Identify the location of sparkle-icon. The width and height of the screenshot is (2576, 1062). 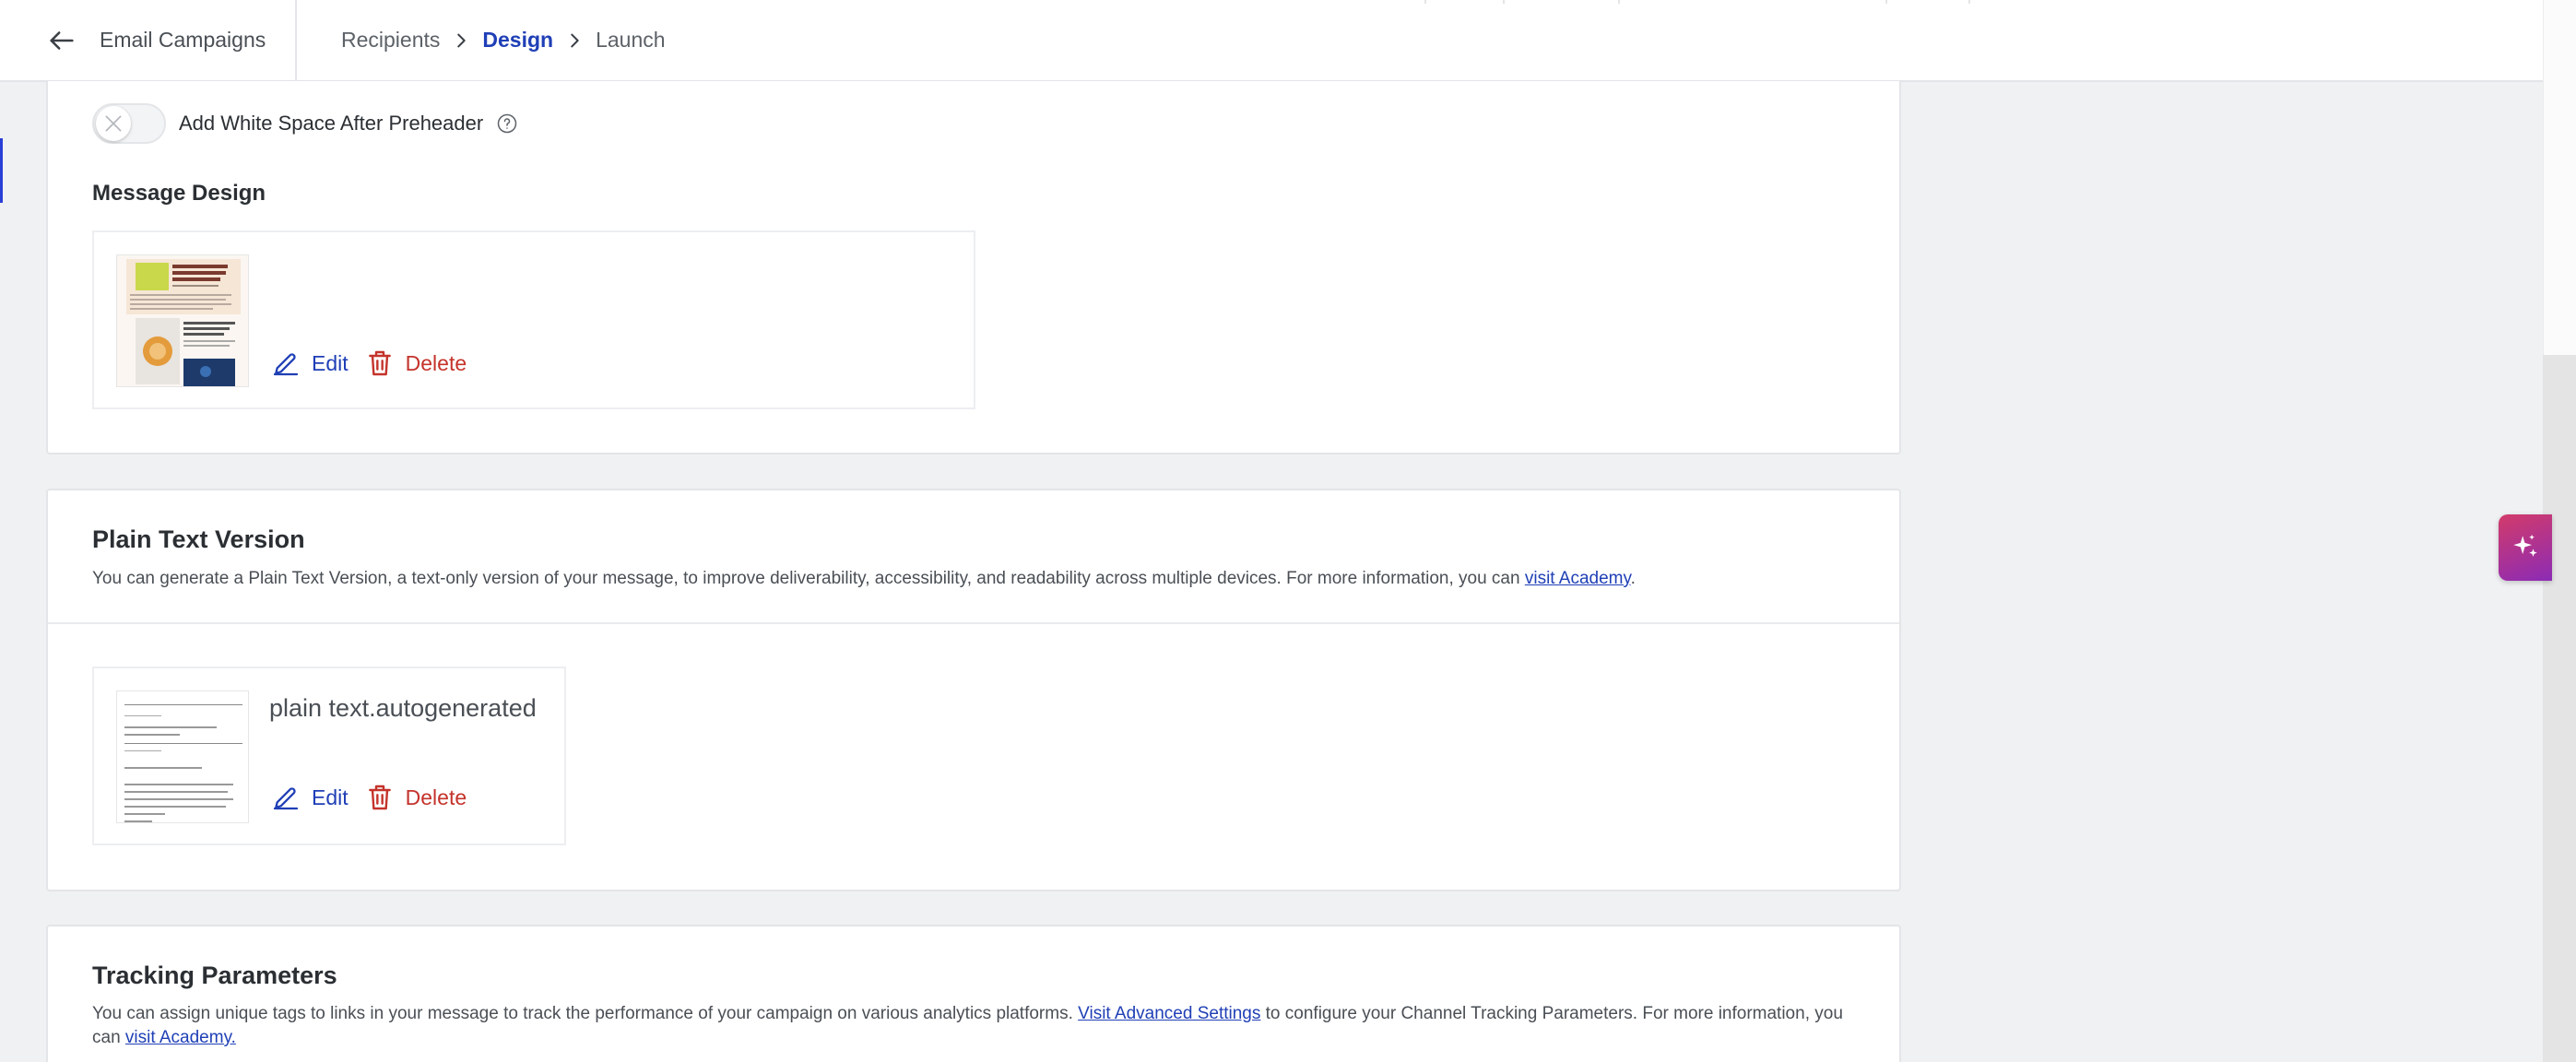
(2525, 545).